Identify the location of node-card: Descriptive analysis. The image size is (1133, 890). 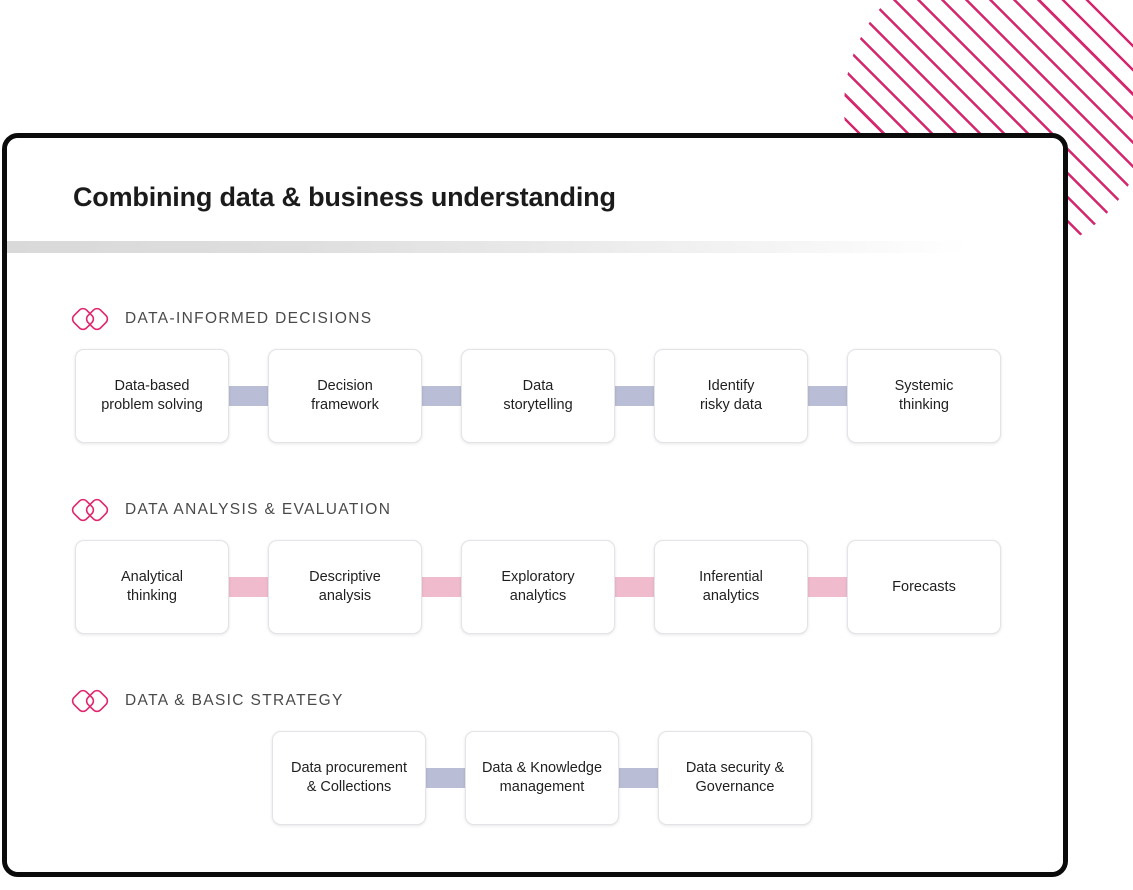
(345, 587).